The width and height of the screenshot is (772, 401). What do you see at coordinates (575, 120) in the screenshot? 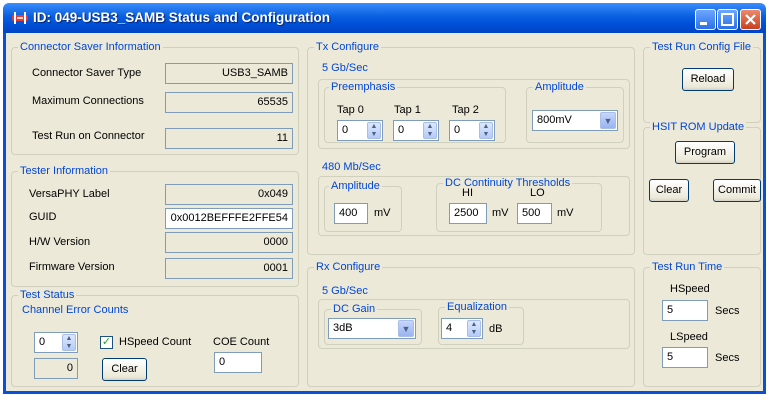
I see `tx-amplitude-combobox: 800mV ▼` at bounding box center [575, 120].